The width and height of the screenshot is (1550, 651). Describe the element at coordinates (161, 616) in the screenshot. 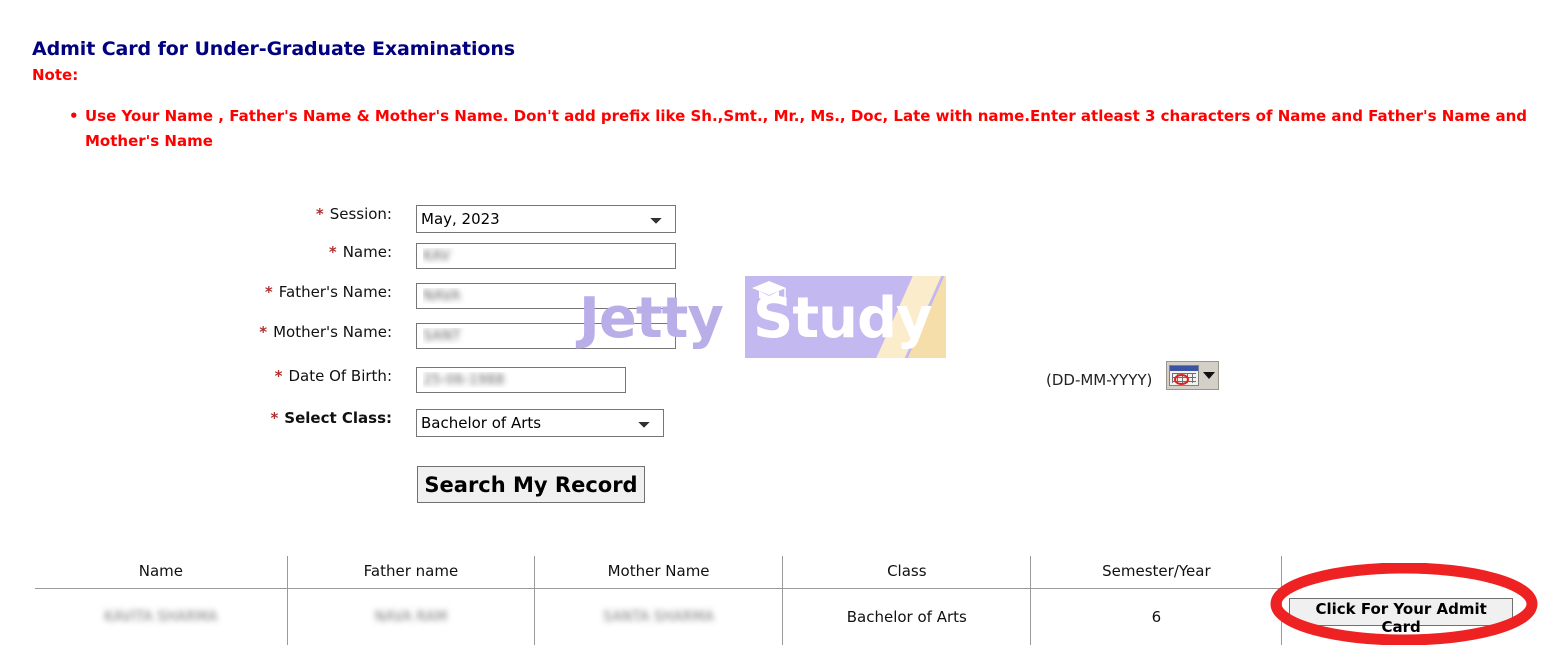

I see `cell-name: KAVITA SHARMA` at that location.